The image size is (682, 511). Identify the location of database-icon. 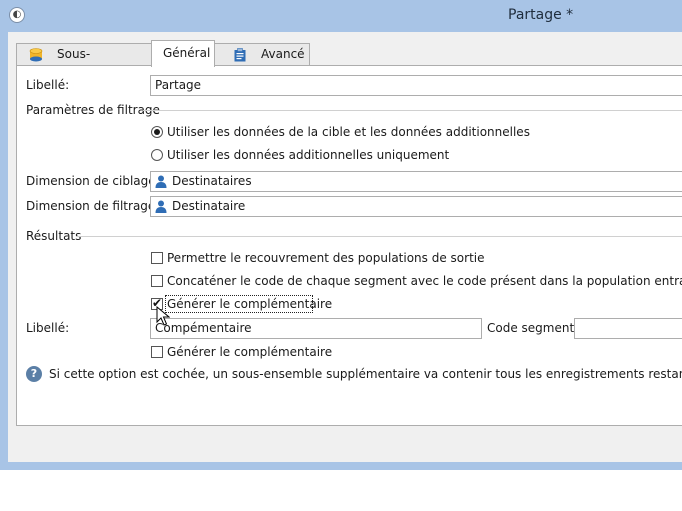
(36, 55).